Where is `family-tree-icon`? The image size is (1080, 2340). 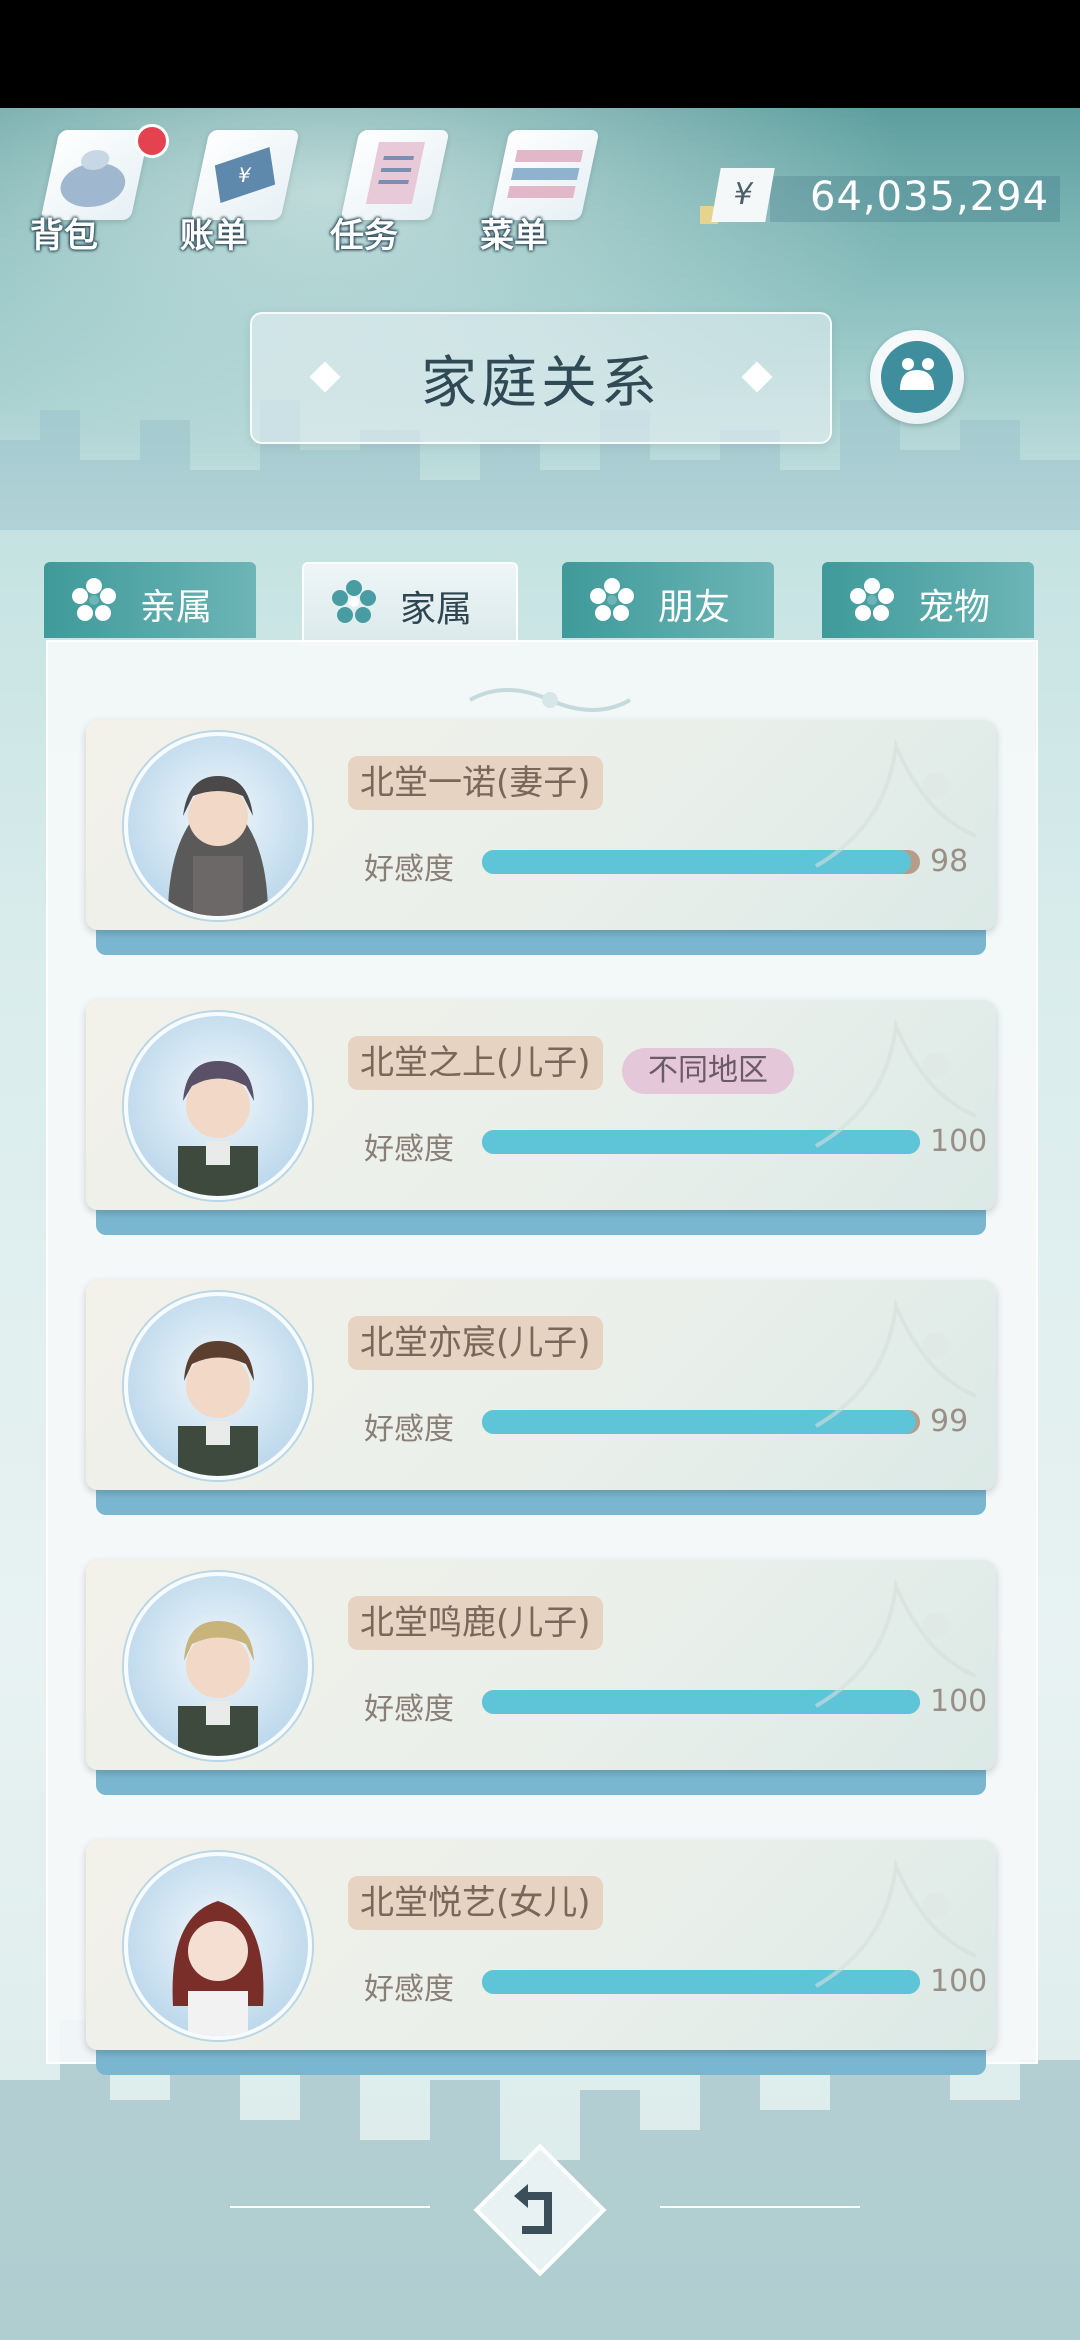
family-tree-icon is located at coordinates (917, 377).